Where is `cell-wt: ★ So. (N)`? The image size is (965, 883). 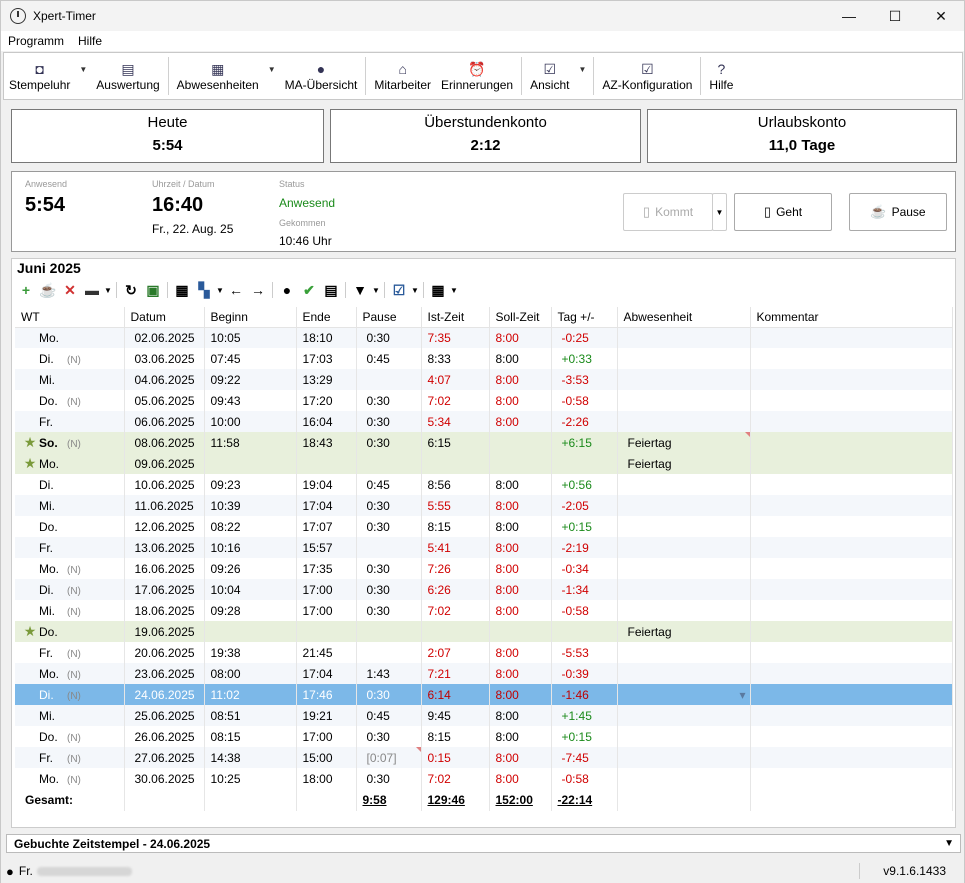
cell-wt: ★ So. (N) is located at coordinates (70, 442).